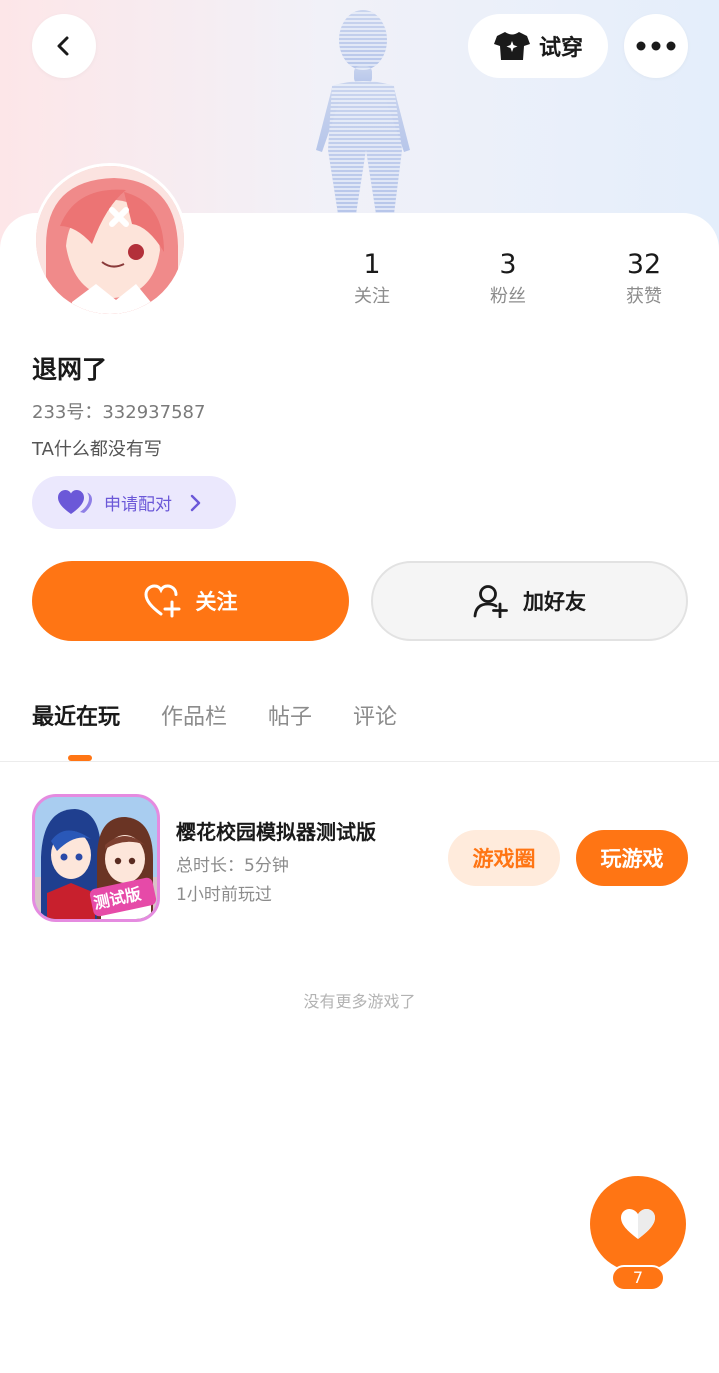  I want to click on user-id: 233号：332937587, so click(119, 412).